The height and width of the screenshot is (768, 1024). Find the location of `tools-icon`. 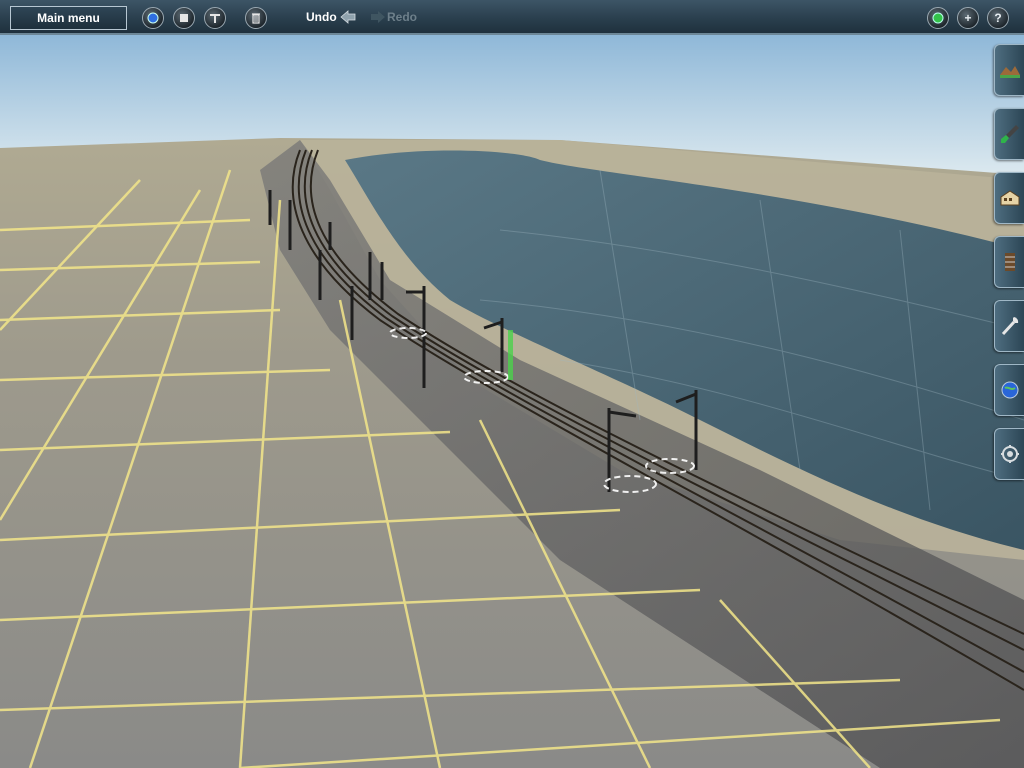

tools-icon is located at coordinates (215, 18).